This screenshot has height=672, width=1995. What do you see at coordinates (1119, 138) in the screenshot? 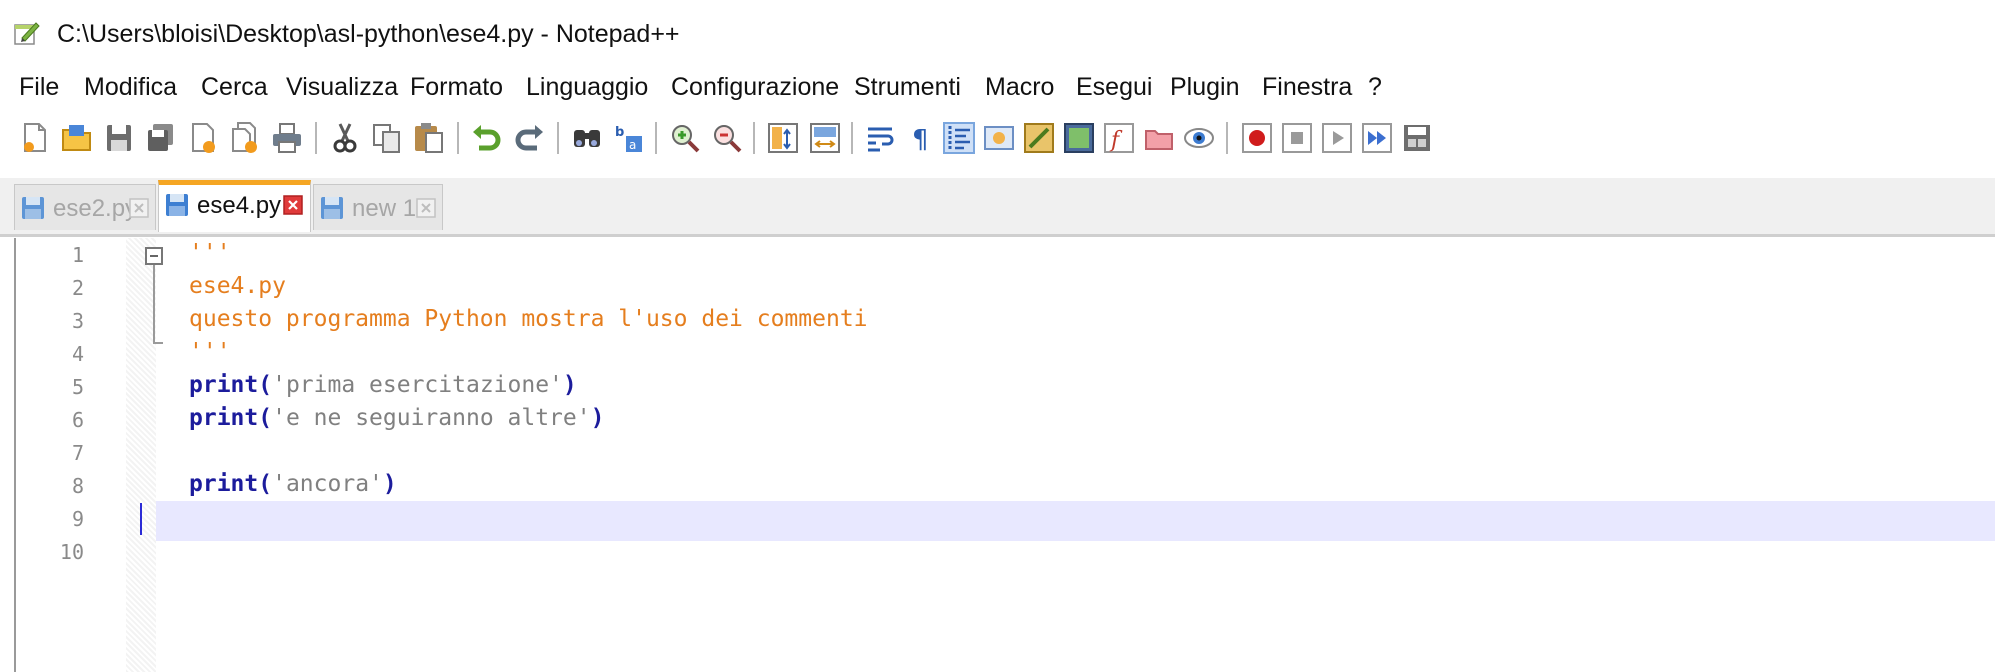
I see `folder-as-workspace-icon: f` at bounding box center [1119, 138].